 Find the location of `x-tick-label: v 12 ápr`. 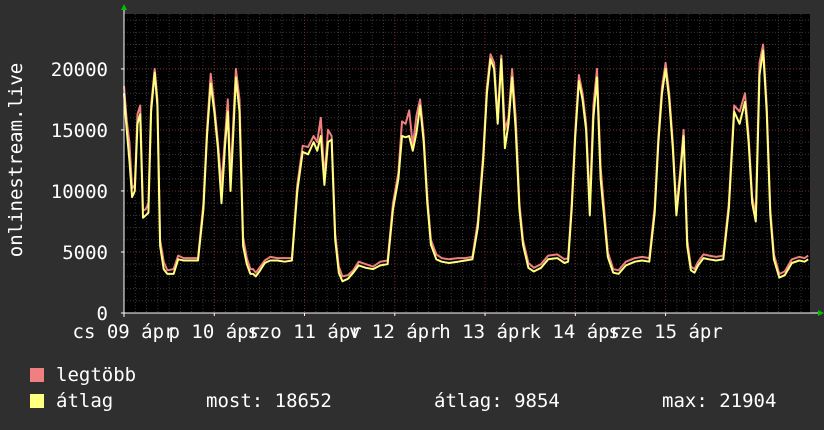

x-tick-label: v 12 ápr is located at coordinates (395, 332).